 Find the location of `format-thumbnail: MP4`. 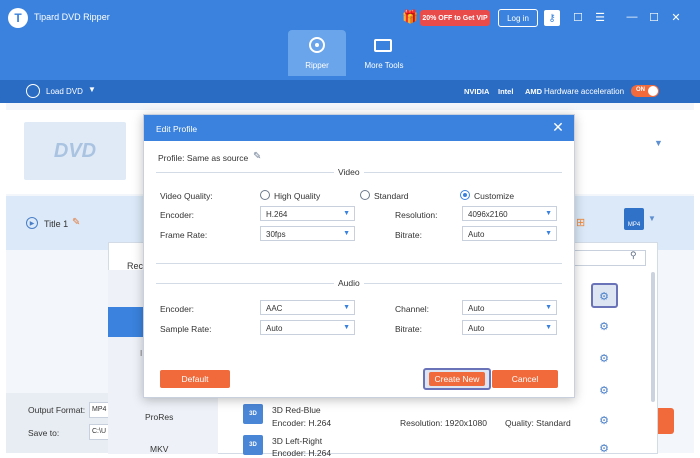

format-thumbnail: MP4 is located at coordinates (634, 219).